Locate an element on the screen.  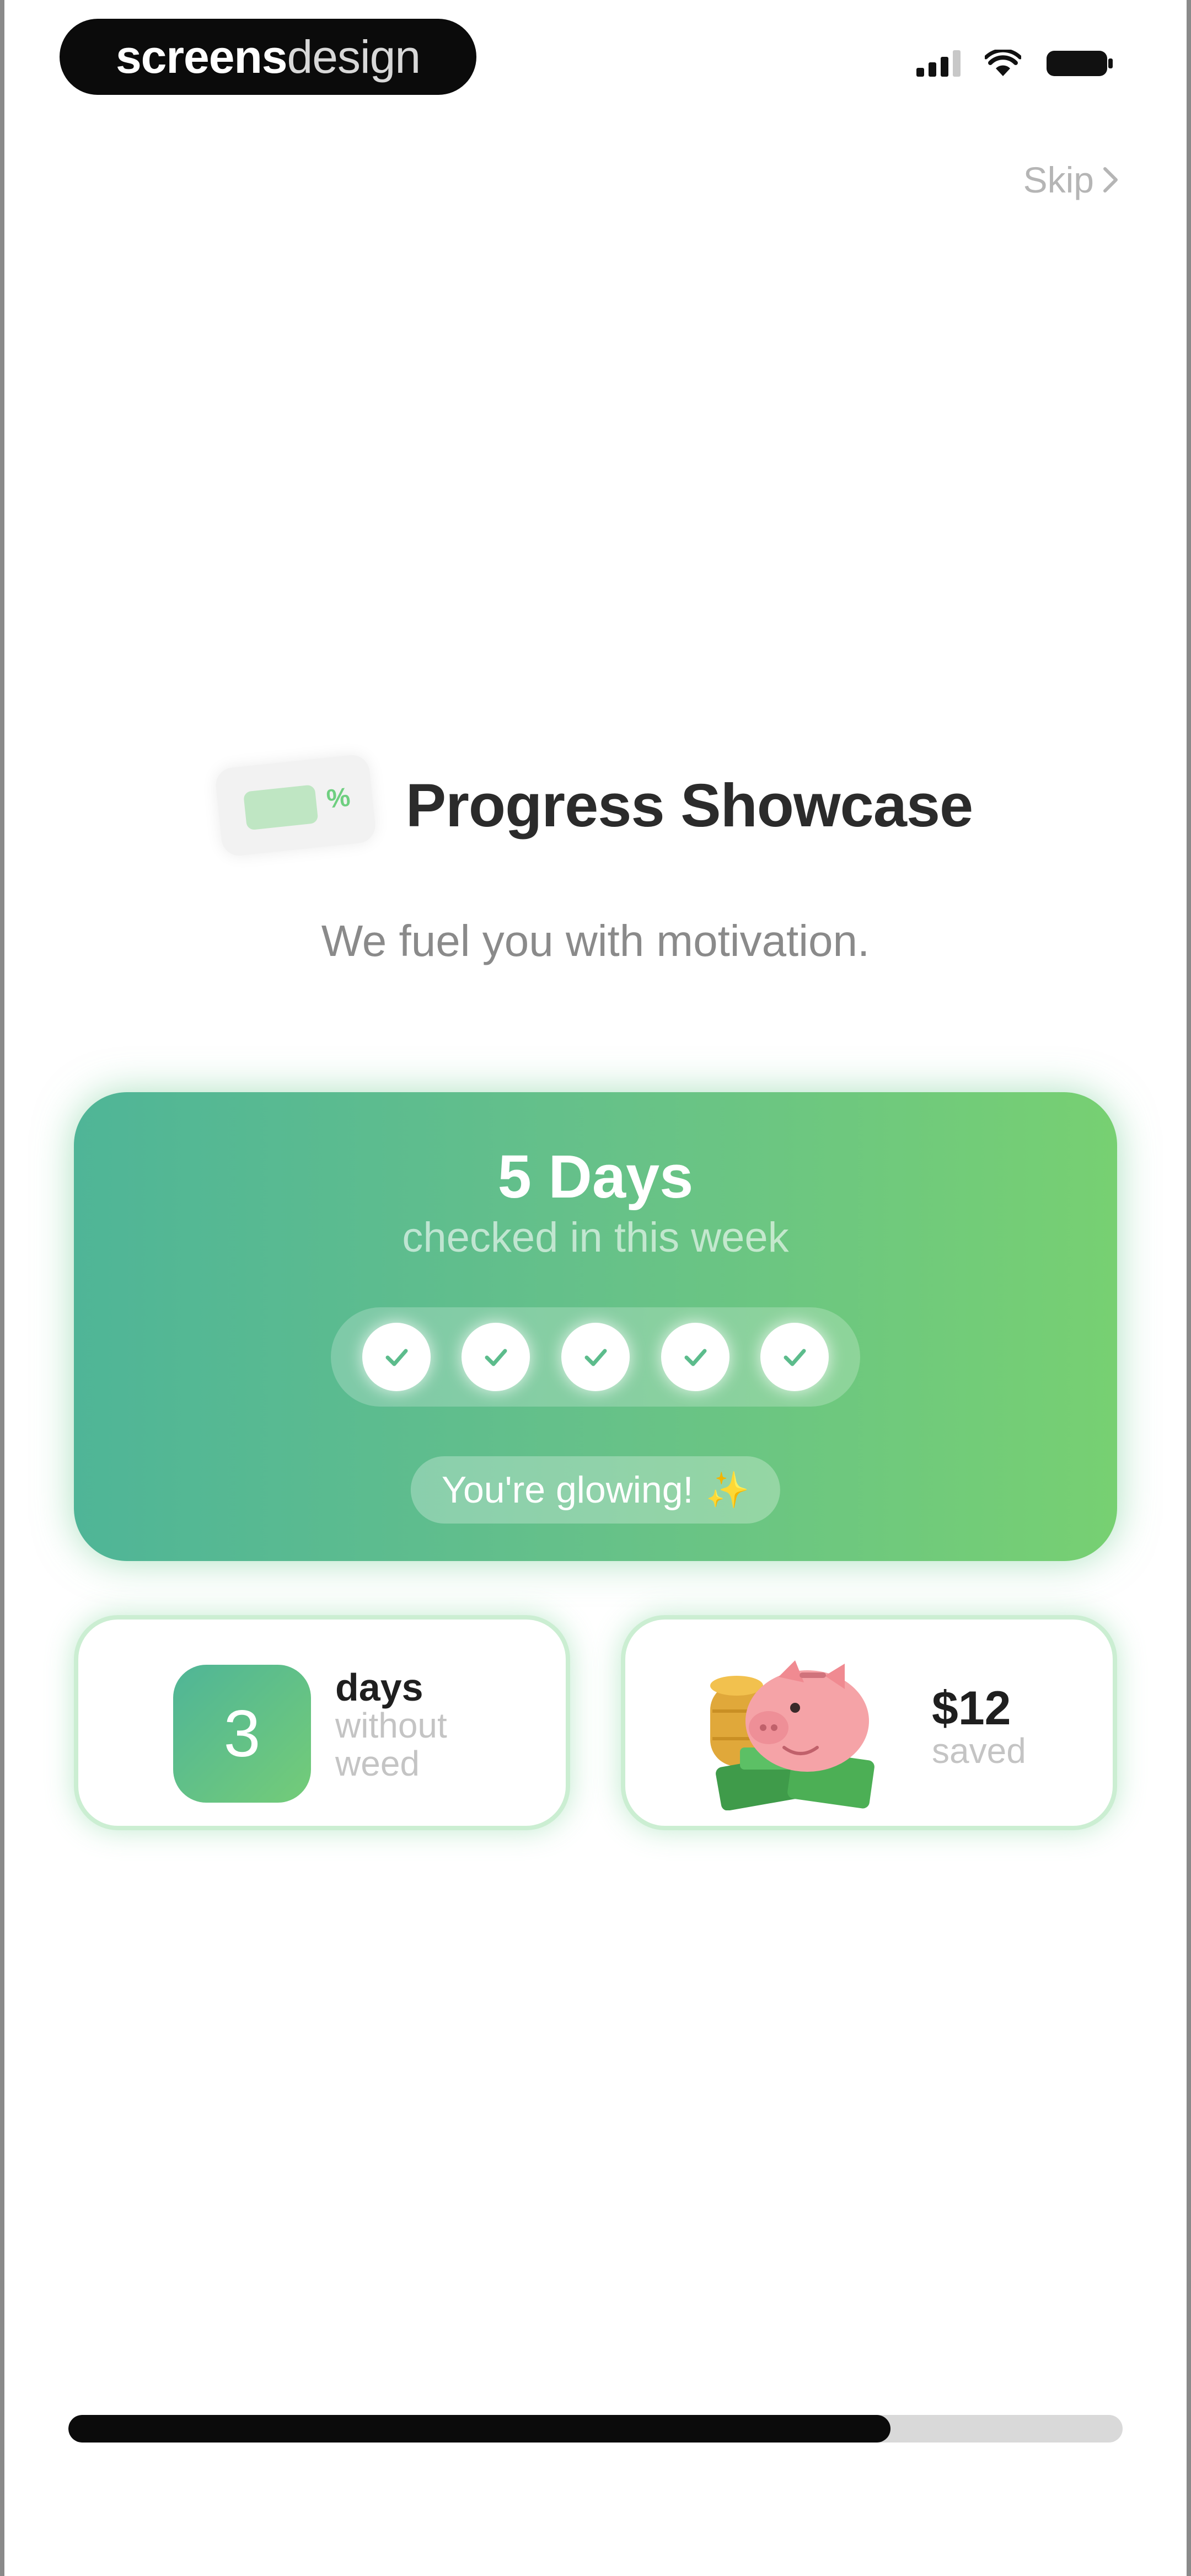
skip-label: Skip is located at coordinates (1058, 179).